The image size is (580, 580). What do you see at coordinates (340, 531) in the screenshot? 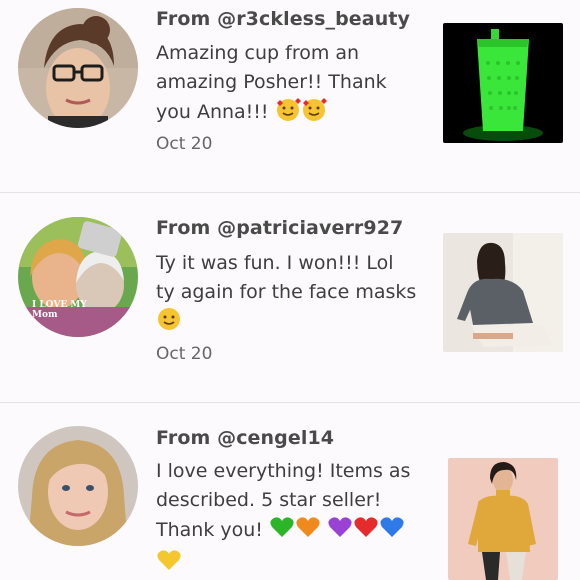
I see `purple-heart-icon` at bounding box center [340, 531].